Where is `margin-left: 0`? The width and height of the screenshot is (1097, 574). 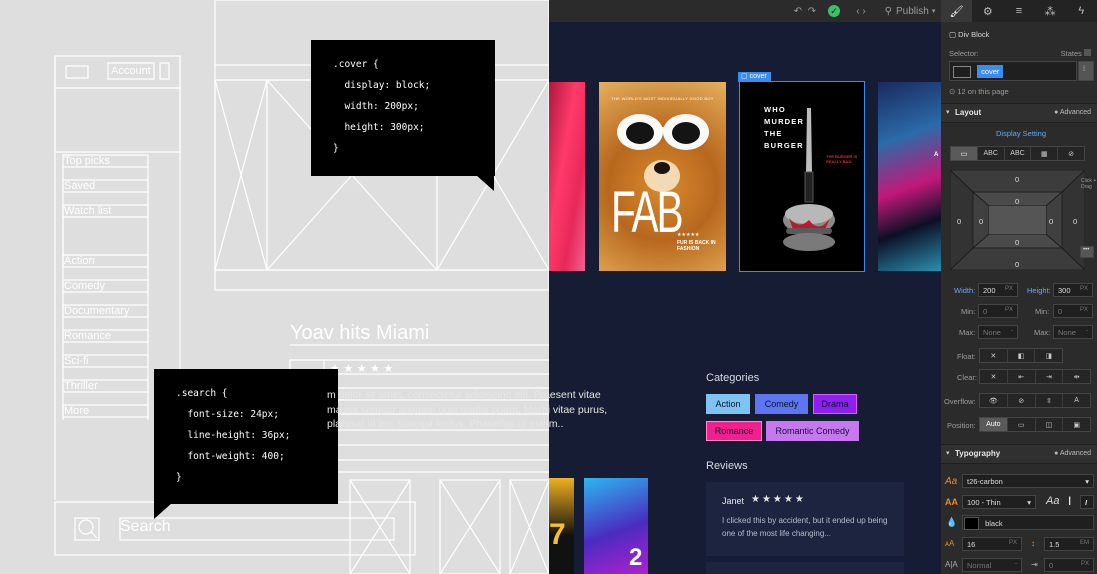 margin-left: 0 is located at coordinates (959, 221).